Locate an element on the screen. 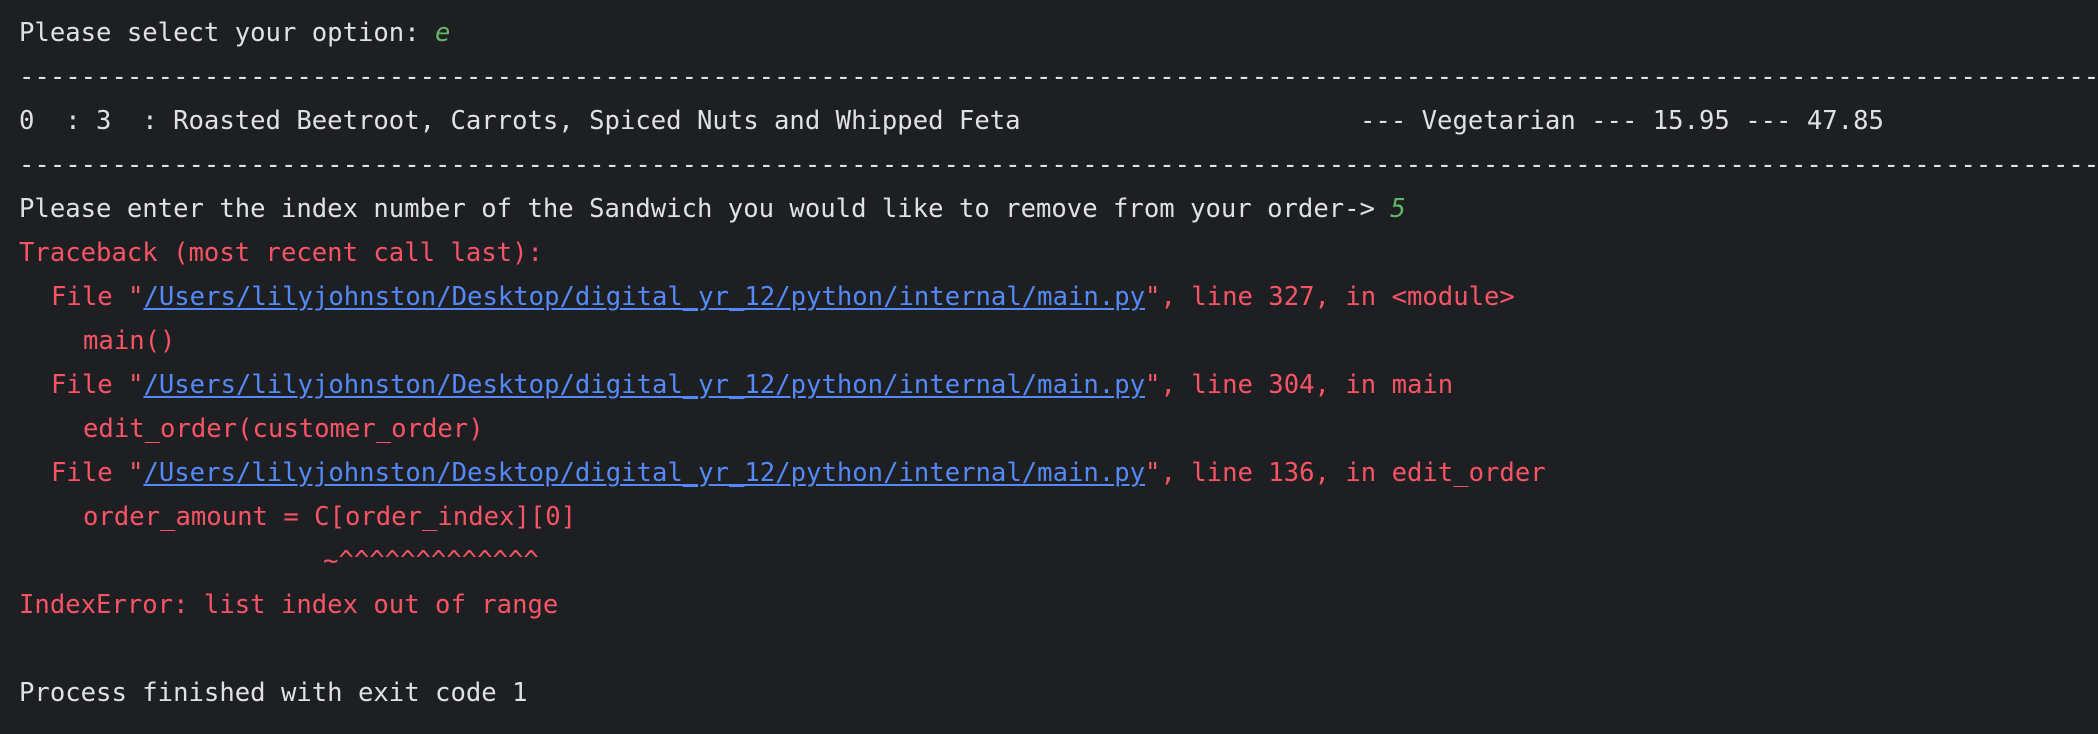 The image size is (2098, 734). select-option-prompt: Please select your option: e is located at coordinates (1049, 33).